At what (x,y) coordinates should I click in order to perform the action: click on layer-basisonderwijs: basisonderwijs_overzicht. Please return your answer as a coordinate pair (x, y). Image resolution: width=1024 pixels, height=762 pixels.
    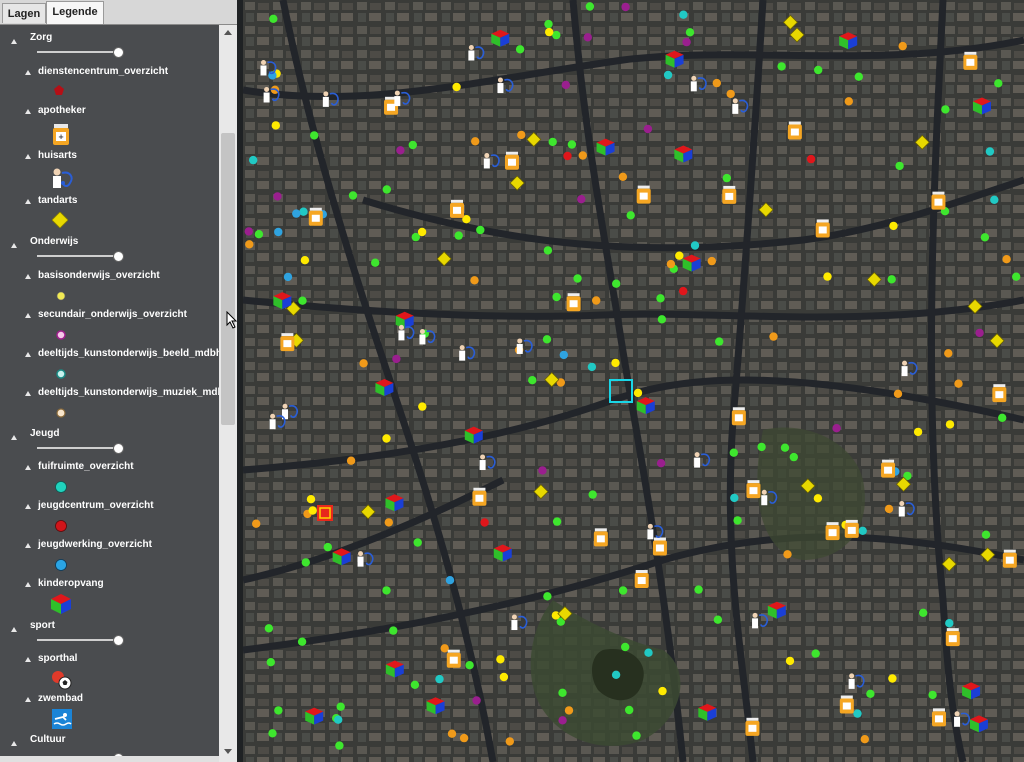
    Looking at the image, I should click on (109, 288).